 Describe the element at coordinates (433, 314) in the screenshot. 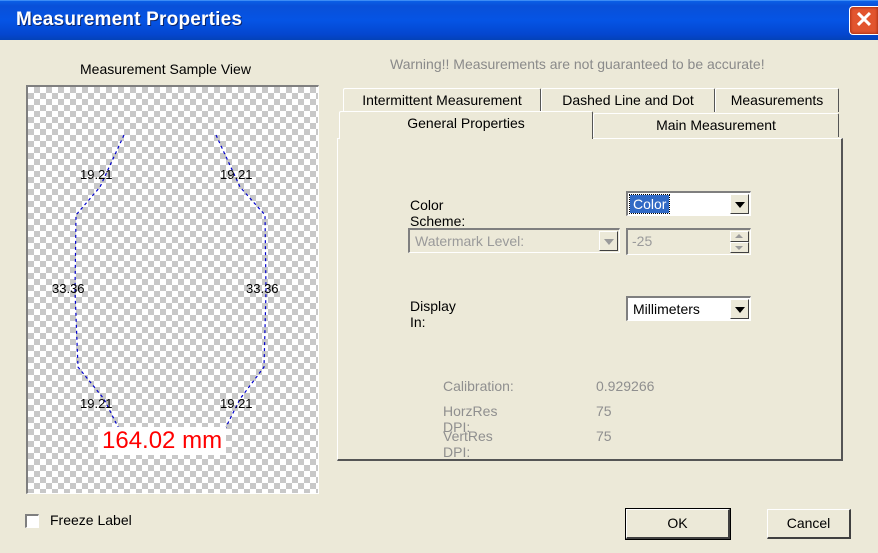

I see `display-in-label: Display In:` at that location.